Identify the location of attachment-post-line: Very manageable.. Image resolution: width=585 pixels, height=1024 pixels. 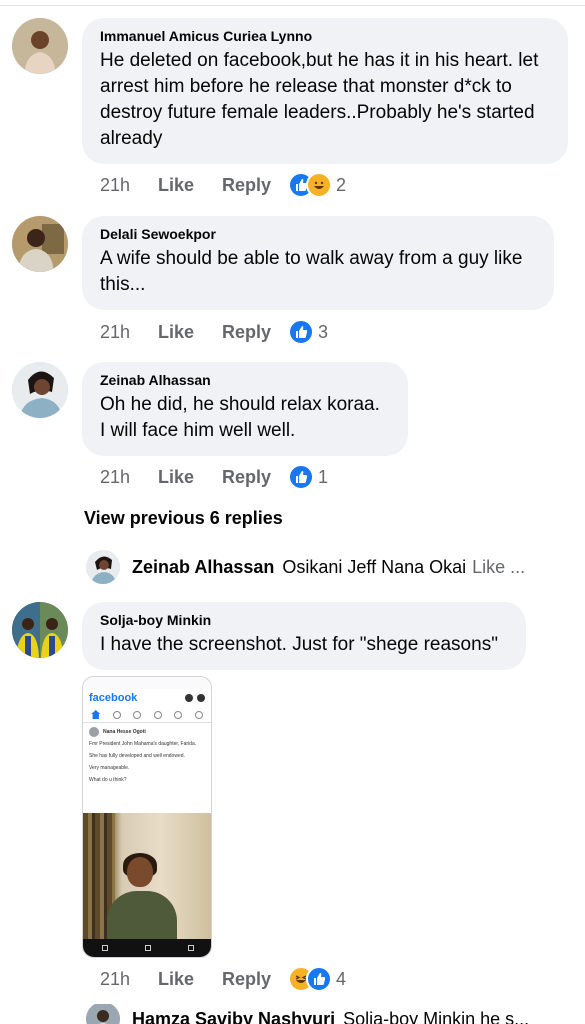
(109, 768).